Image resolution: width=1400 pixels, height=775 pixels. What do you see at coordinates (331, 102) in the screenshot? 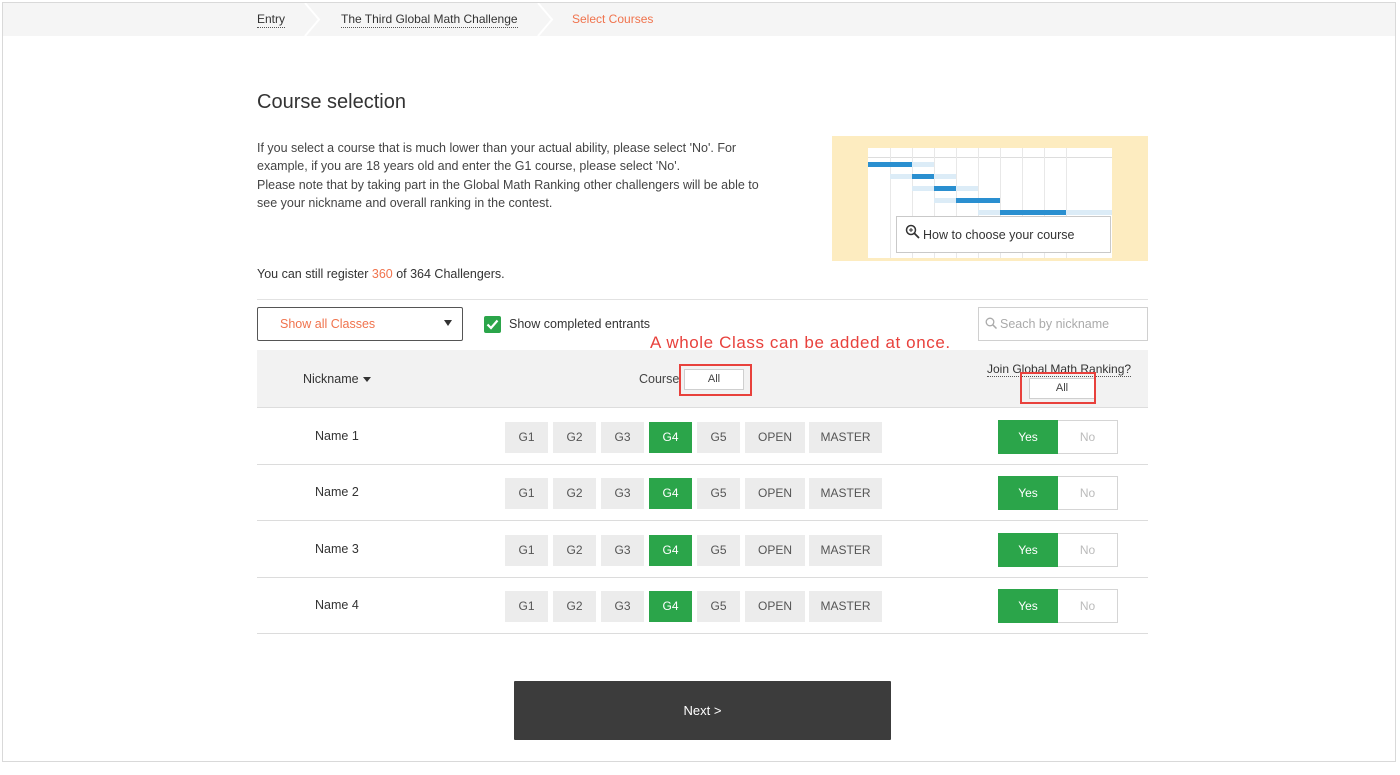
I see `page-title: Course selection` at bounding box center [331, 102].